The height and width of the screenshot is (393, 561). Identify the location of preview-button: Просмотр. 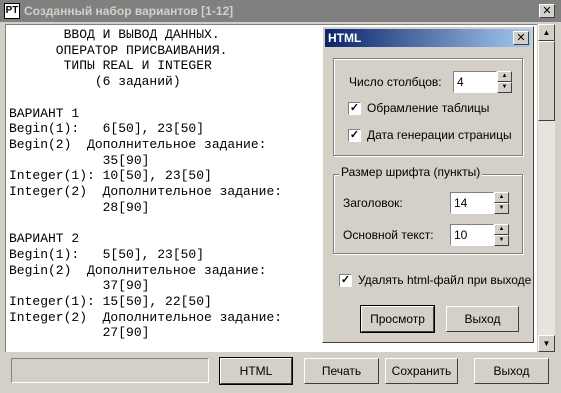
(397, 319).